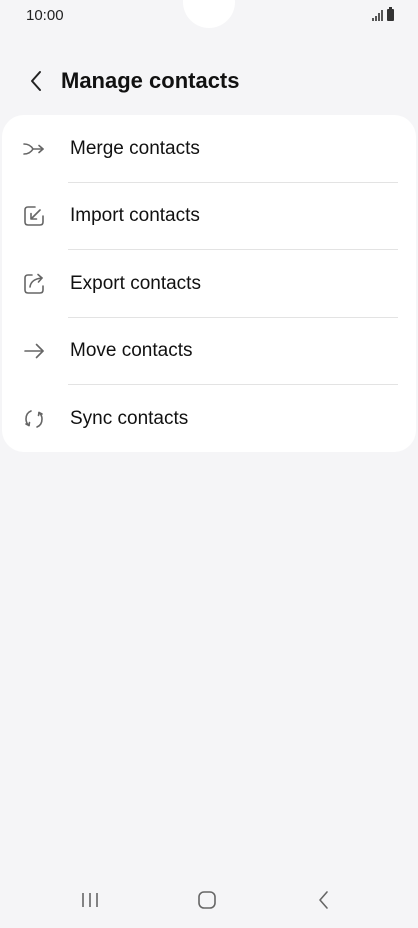 This screenshot has width=418, height=928. I want to click on menu-item-merge-contacts: Merge contacts, so click(209, 149).